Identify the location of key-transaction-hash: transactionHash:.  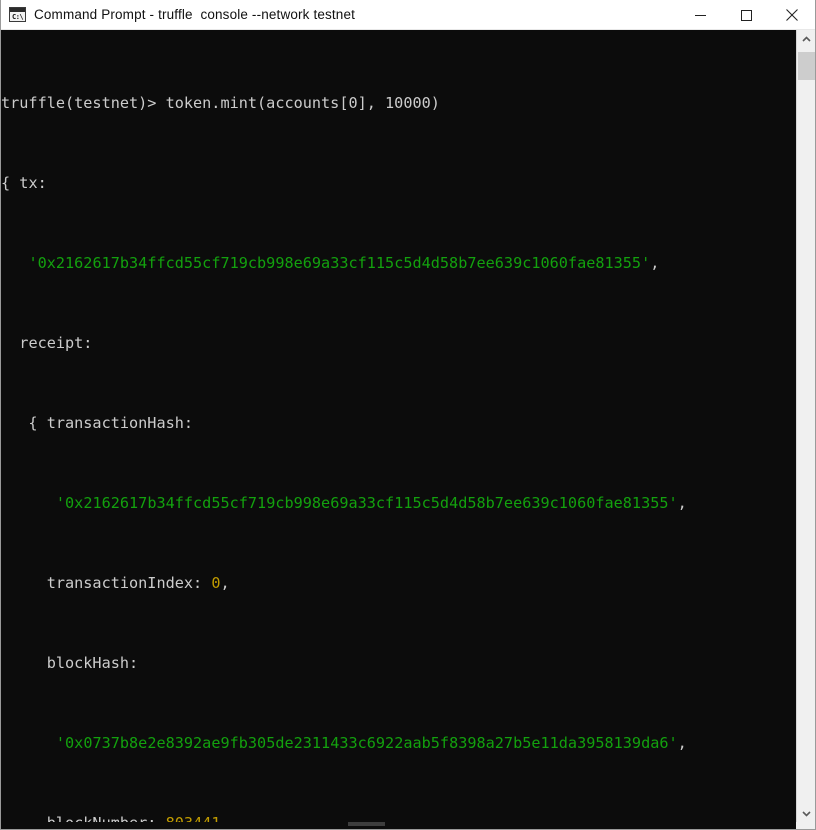
(120, 423).